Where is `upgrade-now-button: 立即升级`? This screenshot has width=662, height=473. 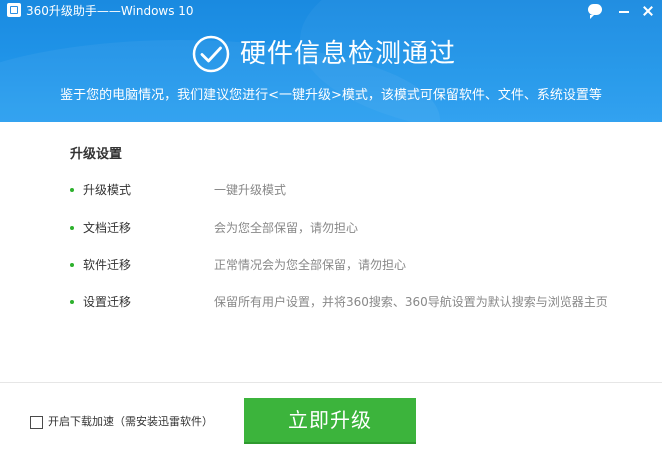
upgrade-now-button: 立即升级 is located at coordinates (330, 421).